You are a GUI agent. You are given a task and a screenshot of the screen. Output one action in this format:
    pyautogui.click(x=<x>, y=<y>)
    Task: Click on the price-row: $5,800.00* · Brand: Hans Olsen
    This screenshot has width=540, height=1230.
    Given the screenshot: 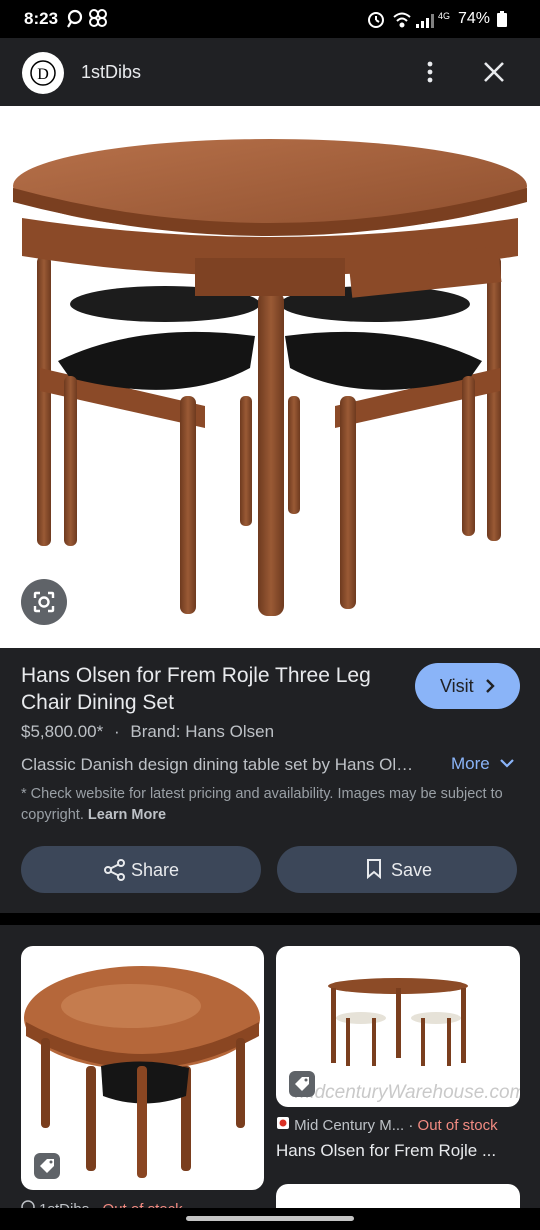 What is the action you would take?
    pyautogui.click(x=147, y=732)
    